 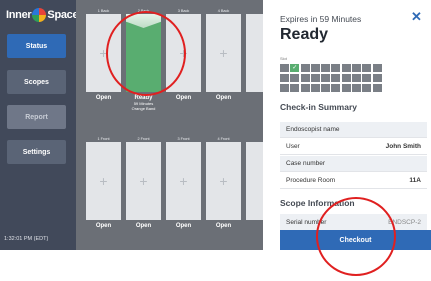 I want to click on globe-icon, so click(x=39, y=15).